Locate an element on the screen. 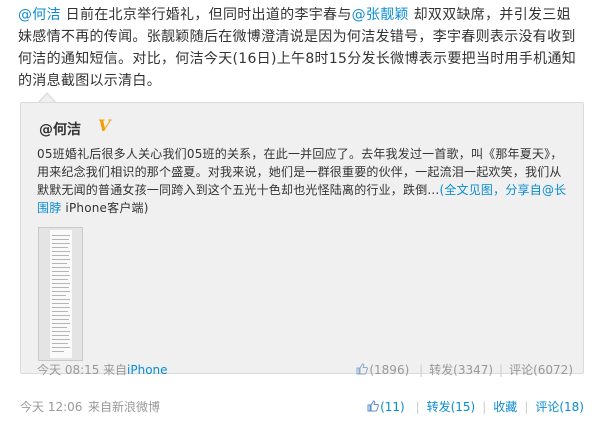 Image resolution: width=592 pixels, height=427 pixels. long-image-thumbnail is located at coordinates (60, 294).